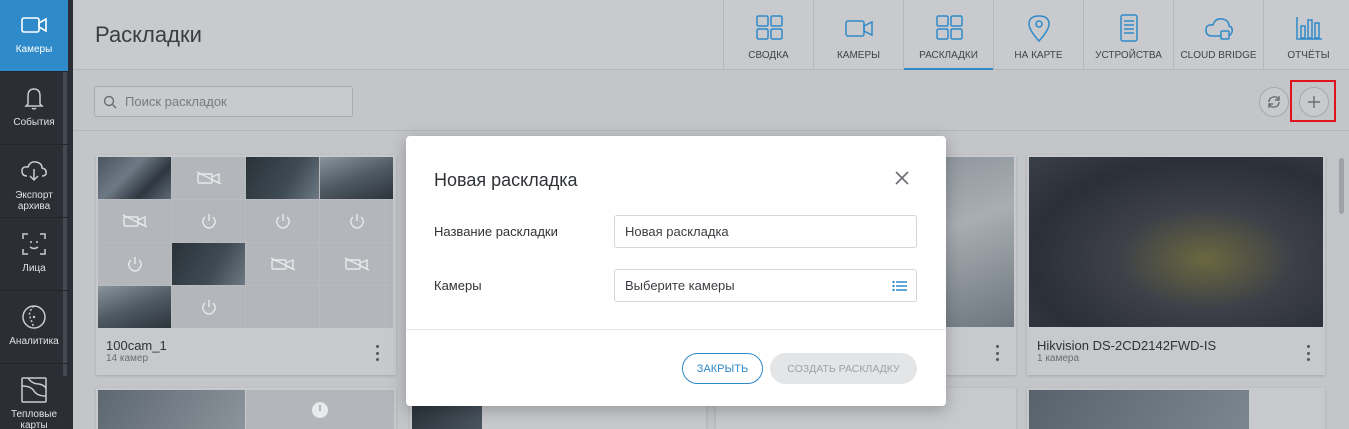 Image resolution: width=1349 pixels, height=429 pixels. What do you see at coordinates (1313, 101) in the screenshot?
I see `highlight-frame` at bounding box center [1313, 101].